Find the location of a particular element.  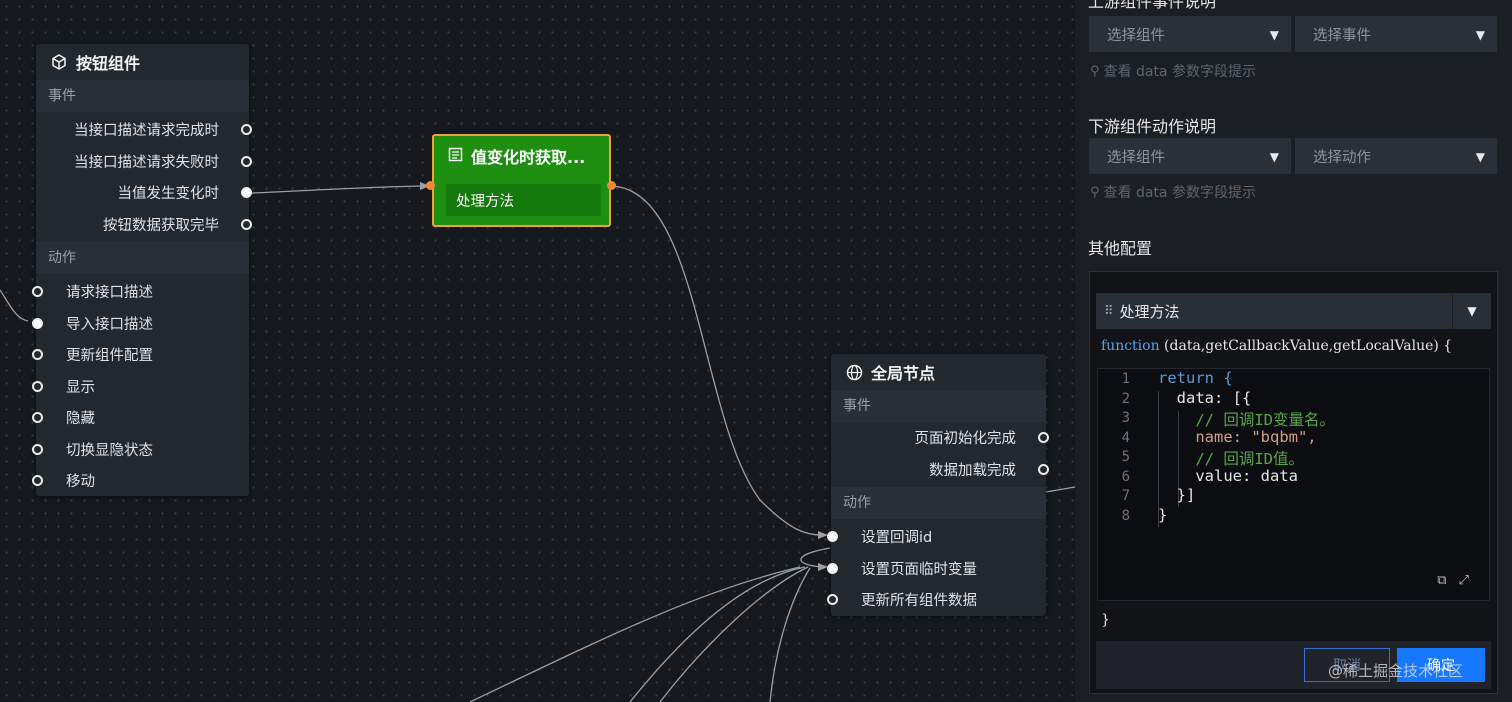

function-keyword: function is located at coordinates (1130, 346).